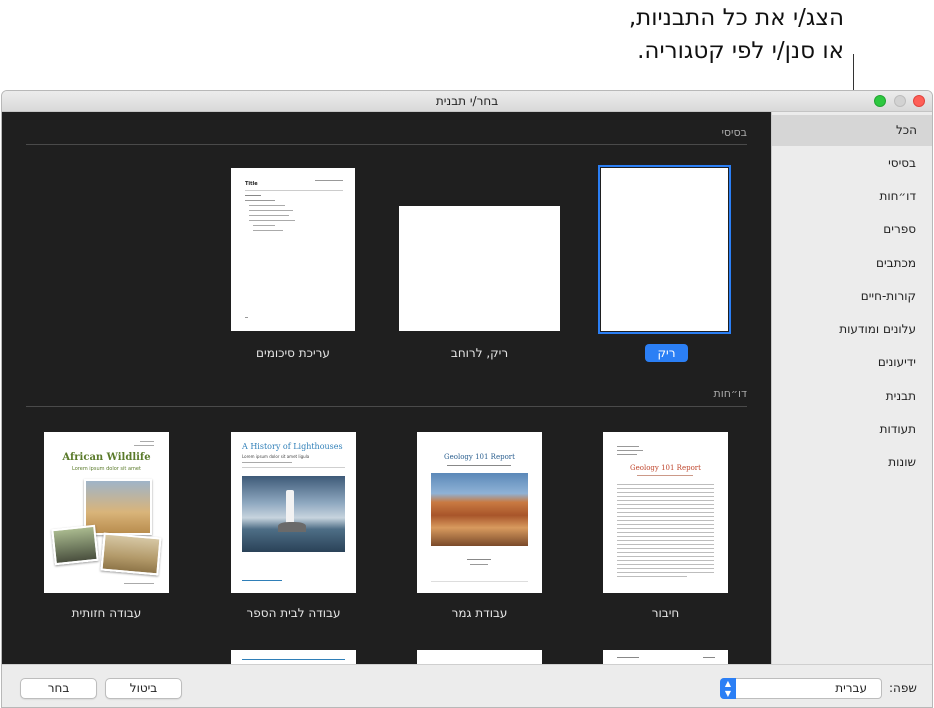 This screenshot has width=934, height=708. I want to click on minimize-button, so click(900, 101).